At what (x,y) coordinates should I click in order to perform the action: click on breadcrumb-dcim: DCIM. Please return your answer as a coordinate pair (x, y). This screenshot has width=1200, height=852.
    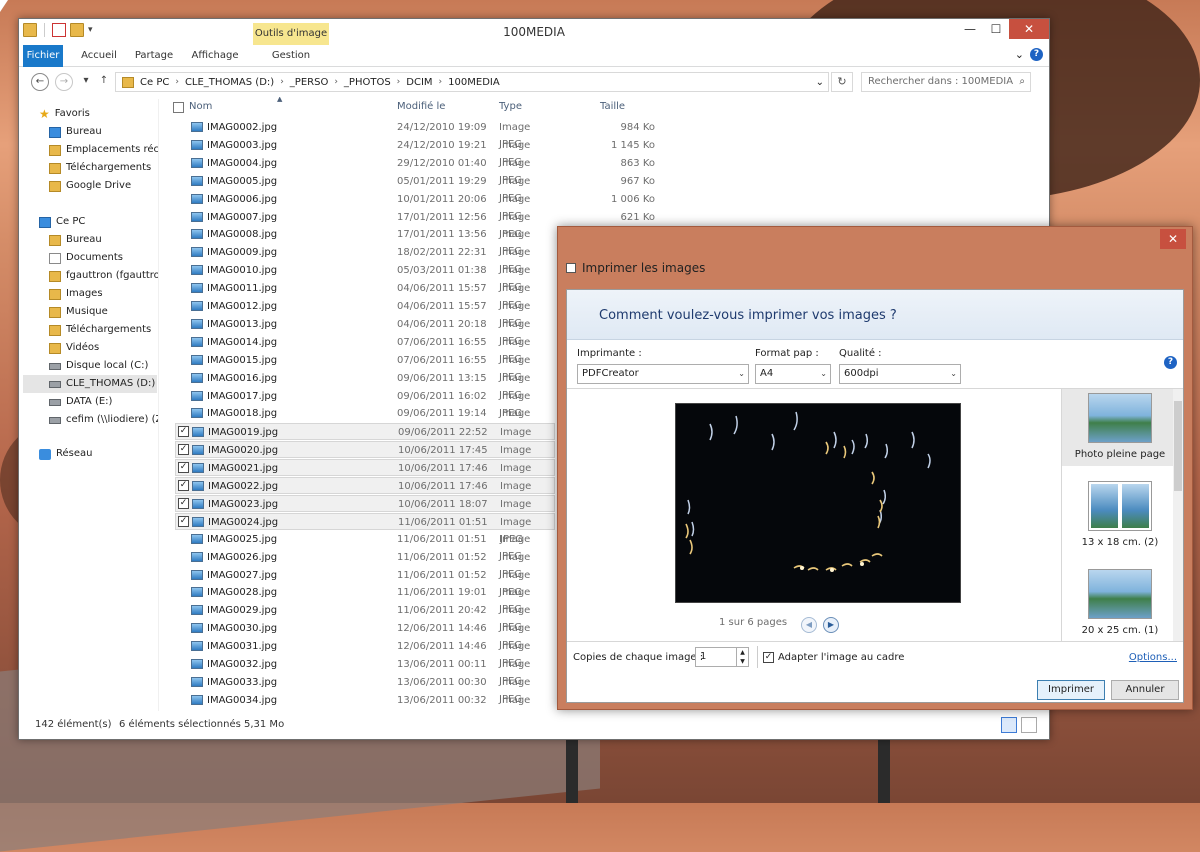
    Looking at the image, I should click on (419, 82).